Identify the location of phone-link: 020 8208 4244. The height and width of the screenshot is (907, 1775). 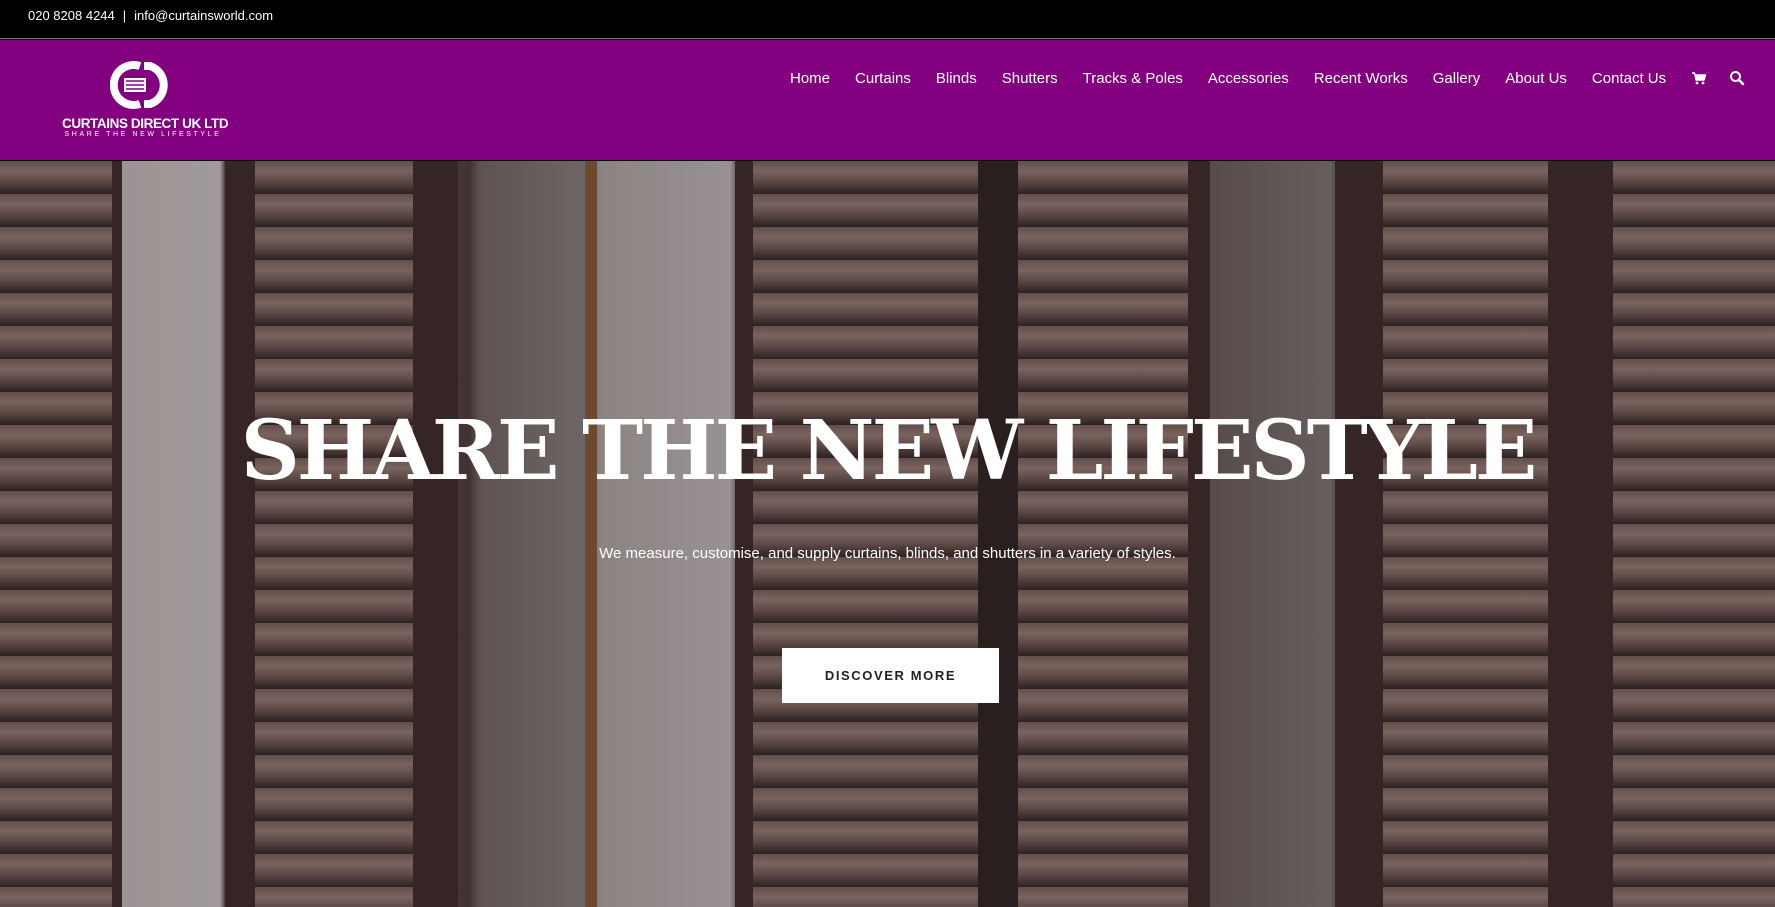
(71, 15).